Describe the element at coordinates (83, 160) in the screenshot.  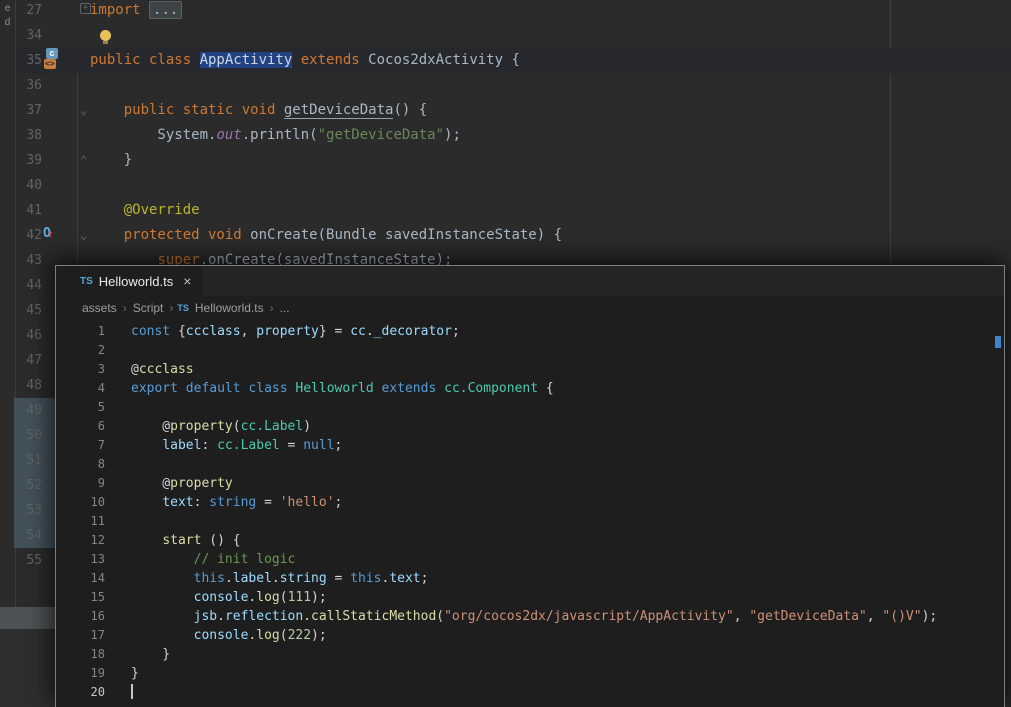
I see `fold-end-icon: ⌃` at that location.